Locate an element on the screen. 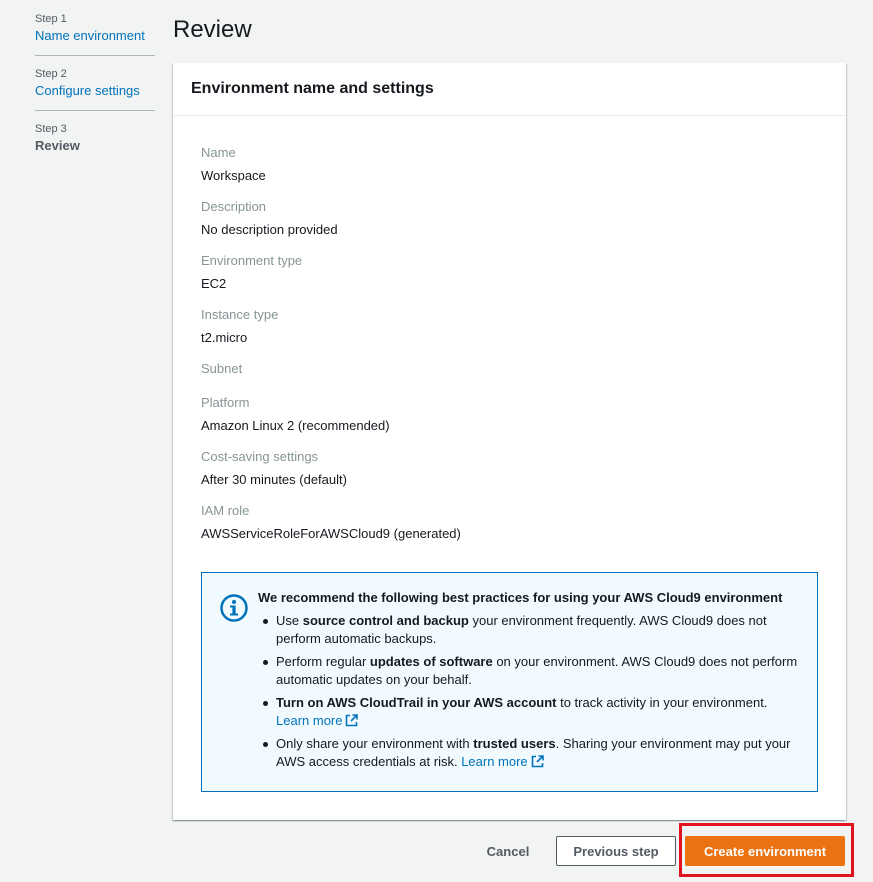  field-label: Subnet is located at coordinates (222, 368).